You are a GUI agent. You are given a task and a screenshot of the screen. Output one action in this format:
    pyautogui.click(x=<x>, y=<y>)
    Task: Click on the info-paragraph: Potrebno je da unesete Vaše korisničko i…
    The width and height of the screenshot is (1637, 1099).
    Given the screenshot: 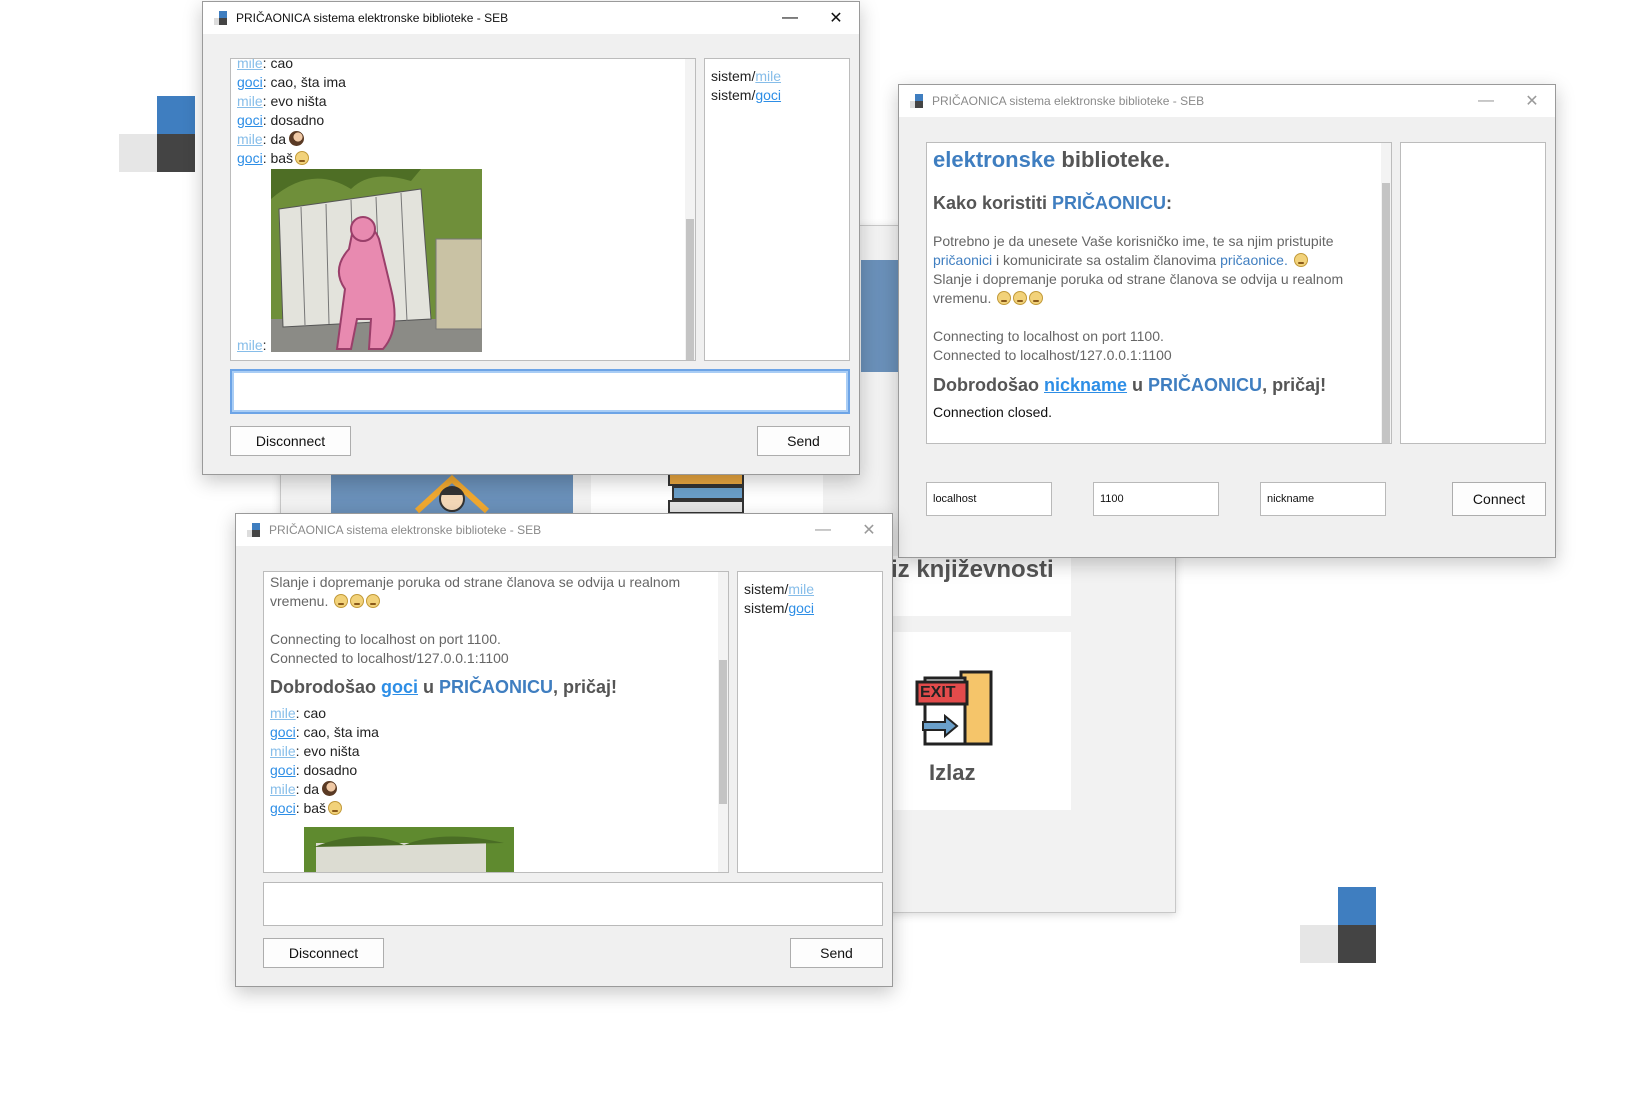 What is the action you would take?
    pyautogui.click(x=1159, y=298)
    